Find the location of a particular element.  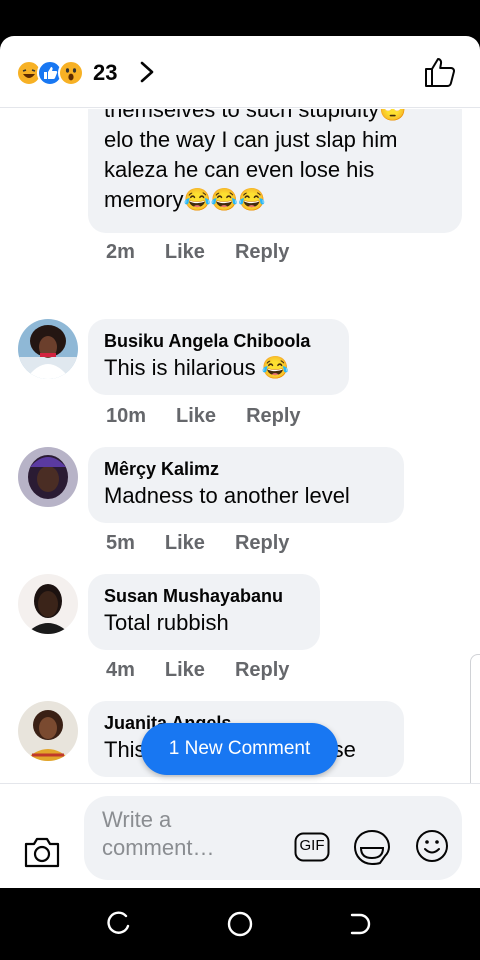

comment-time: 2m is located at coordinates (120, 252).